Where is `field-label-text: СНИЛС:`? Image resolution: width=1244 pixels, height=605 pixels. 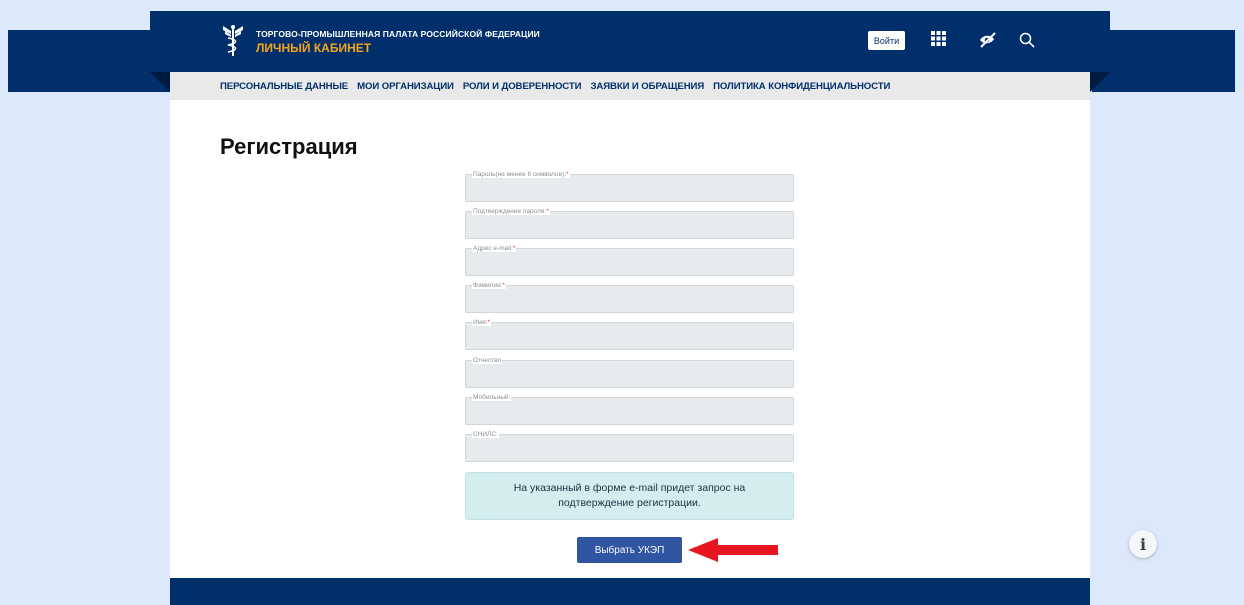 field-label-text: СНИЛС: is located at coordinates (485, 434).